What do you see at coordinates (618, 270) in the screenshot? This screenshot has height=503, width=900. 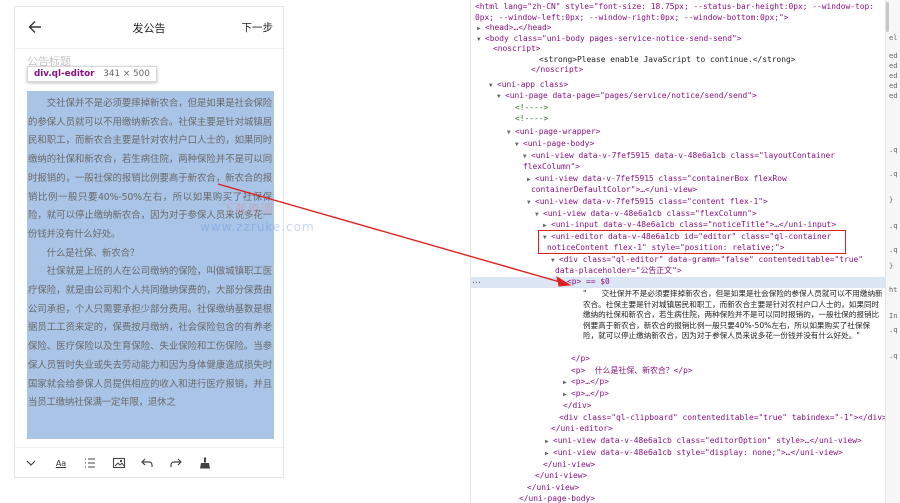 I see `dom-node: data-placeholder="公告正文">` at bounding box center [618, 270].